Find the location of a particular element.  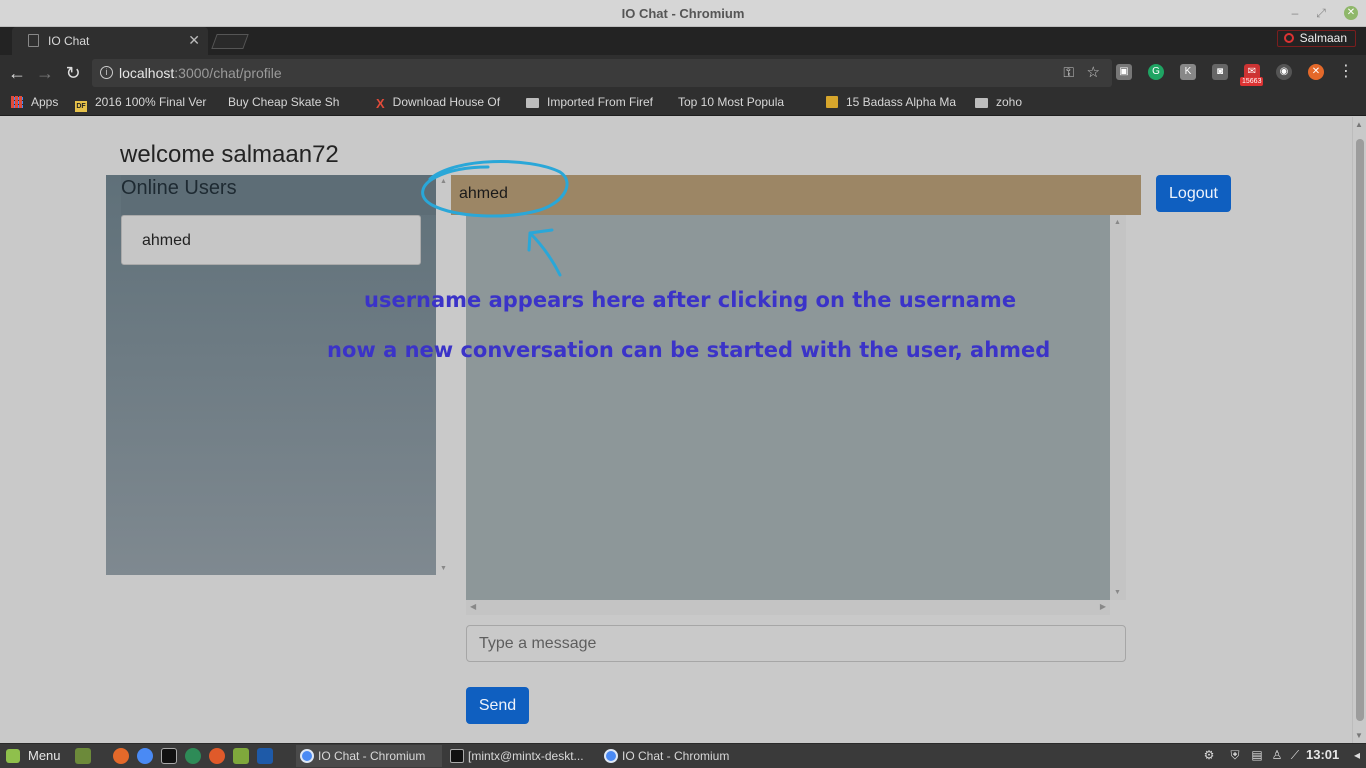

profile-name: Salmaan is located at coordinates (1323, 38).